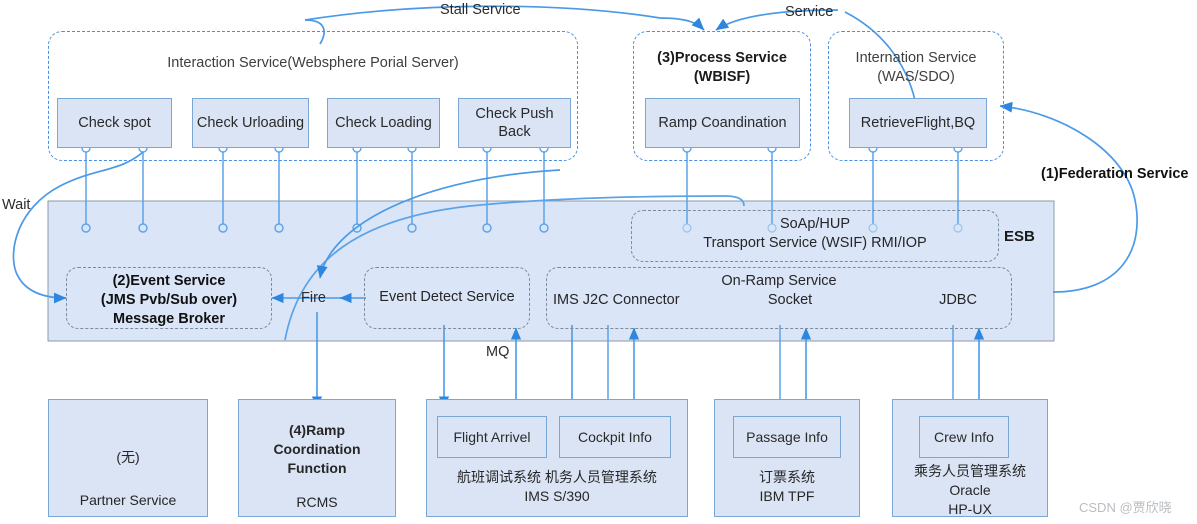  Describe the element at coordinates (970, 490) in the screenshot. I see `oracle-hpux-caption: 乘务人员管理系统 Oracle HP-UX` at that location.